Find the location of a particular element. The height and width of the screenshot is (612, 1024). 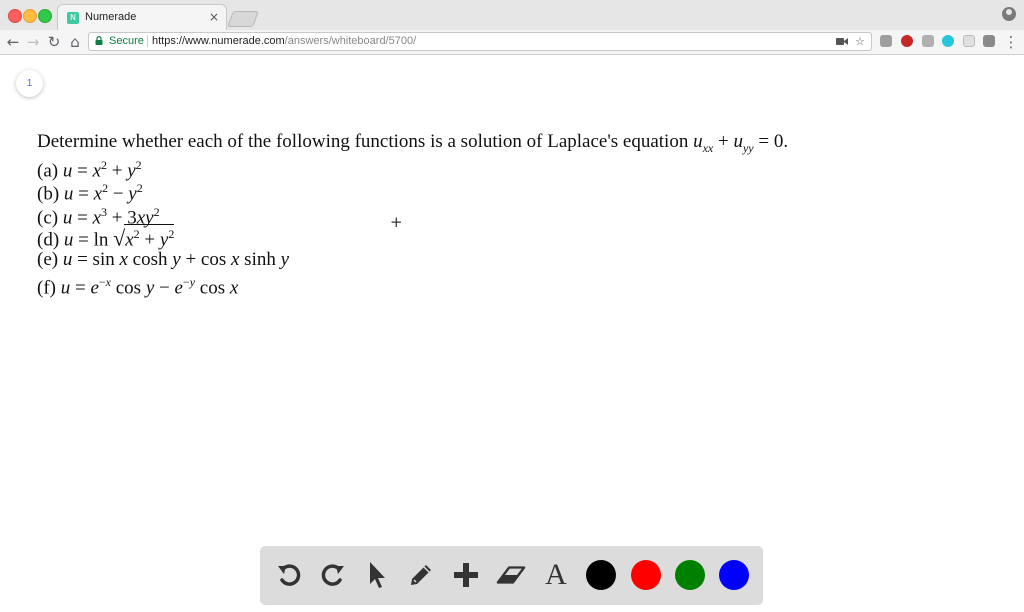

window-close-button is located at coordinates (15, 16).